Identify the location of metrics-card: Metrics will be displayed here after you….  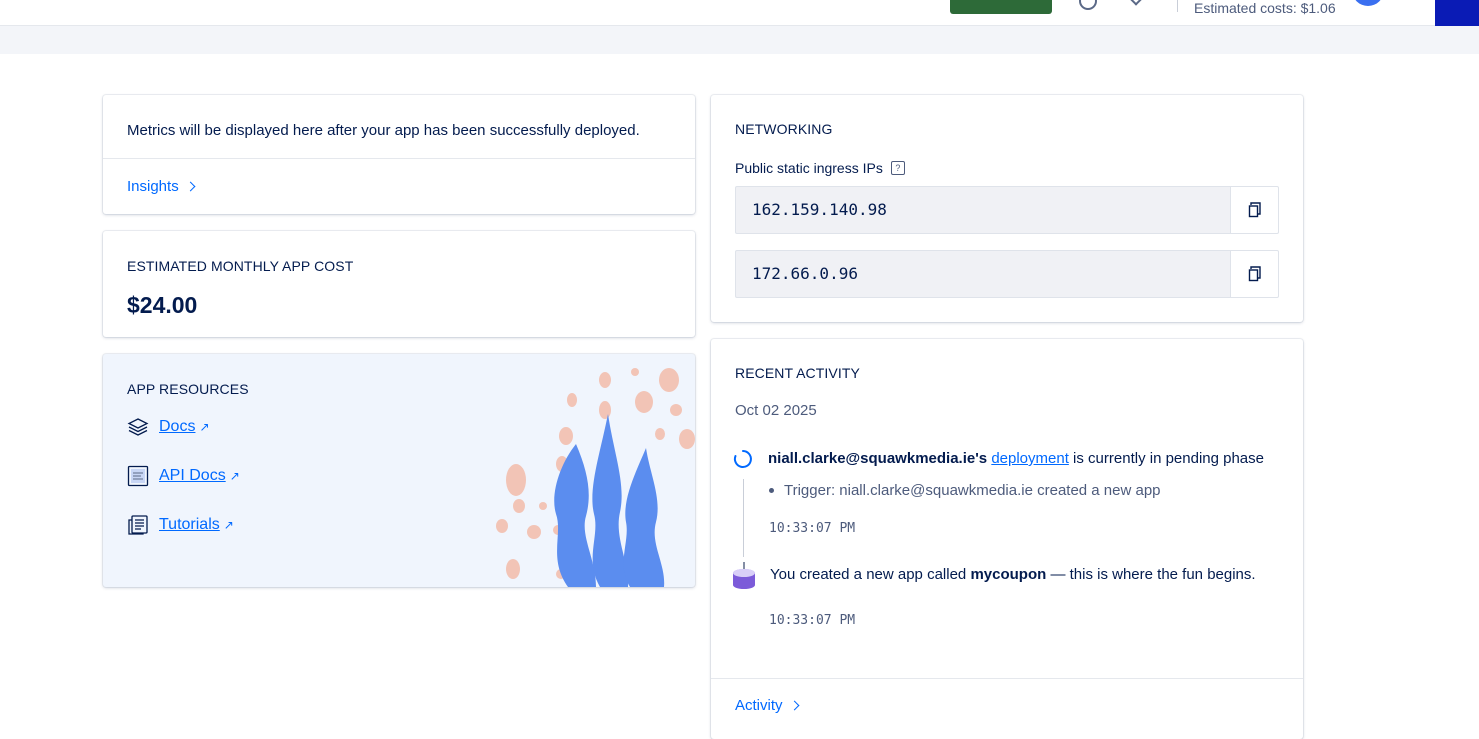
(399, 154).